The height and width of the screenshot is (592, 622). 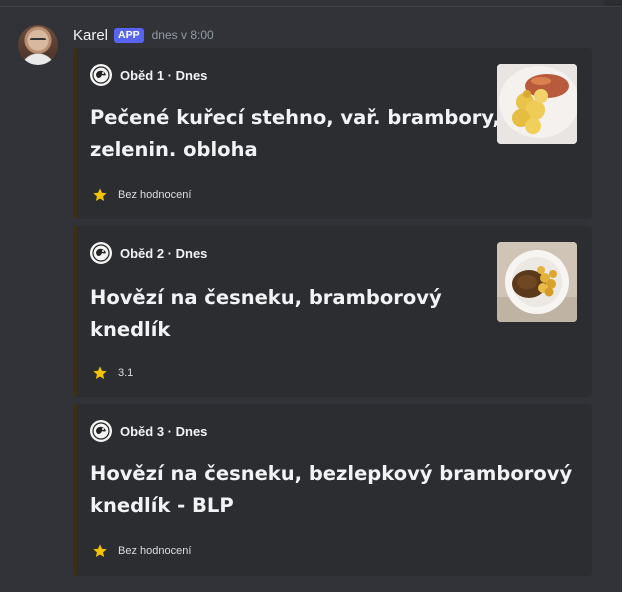 I want to click on embed-author: Oběd 3 · Dnes, so click(x=148, y=431).